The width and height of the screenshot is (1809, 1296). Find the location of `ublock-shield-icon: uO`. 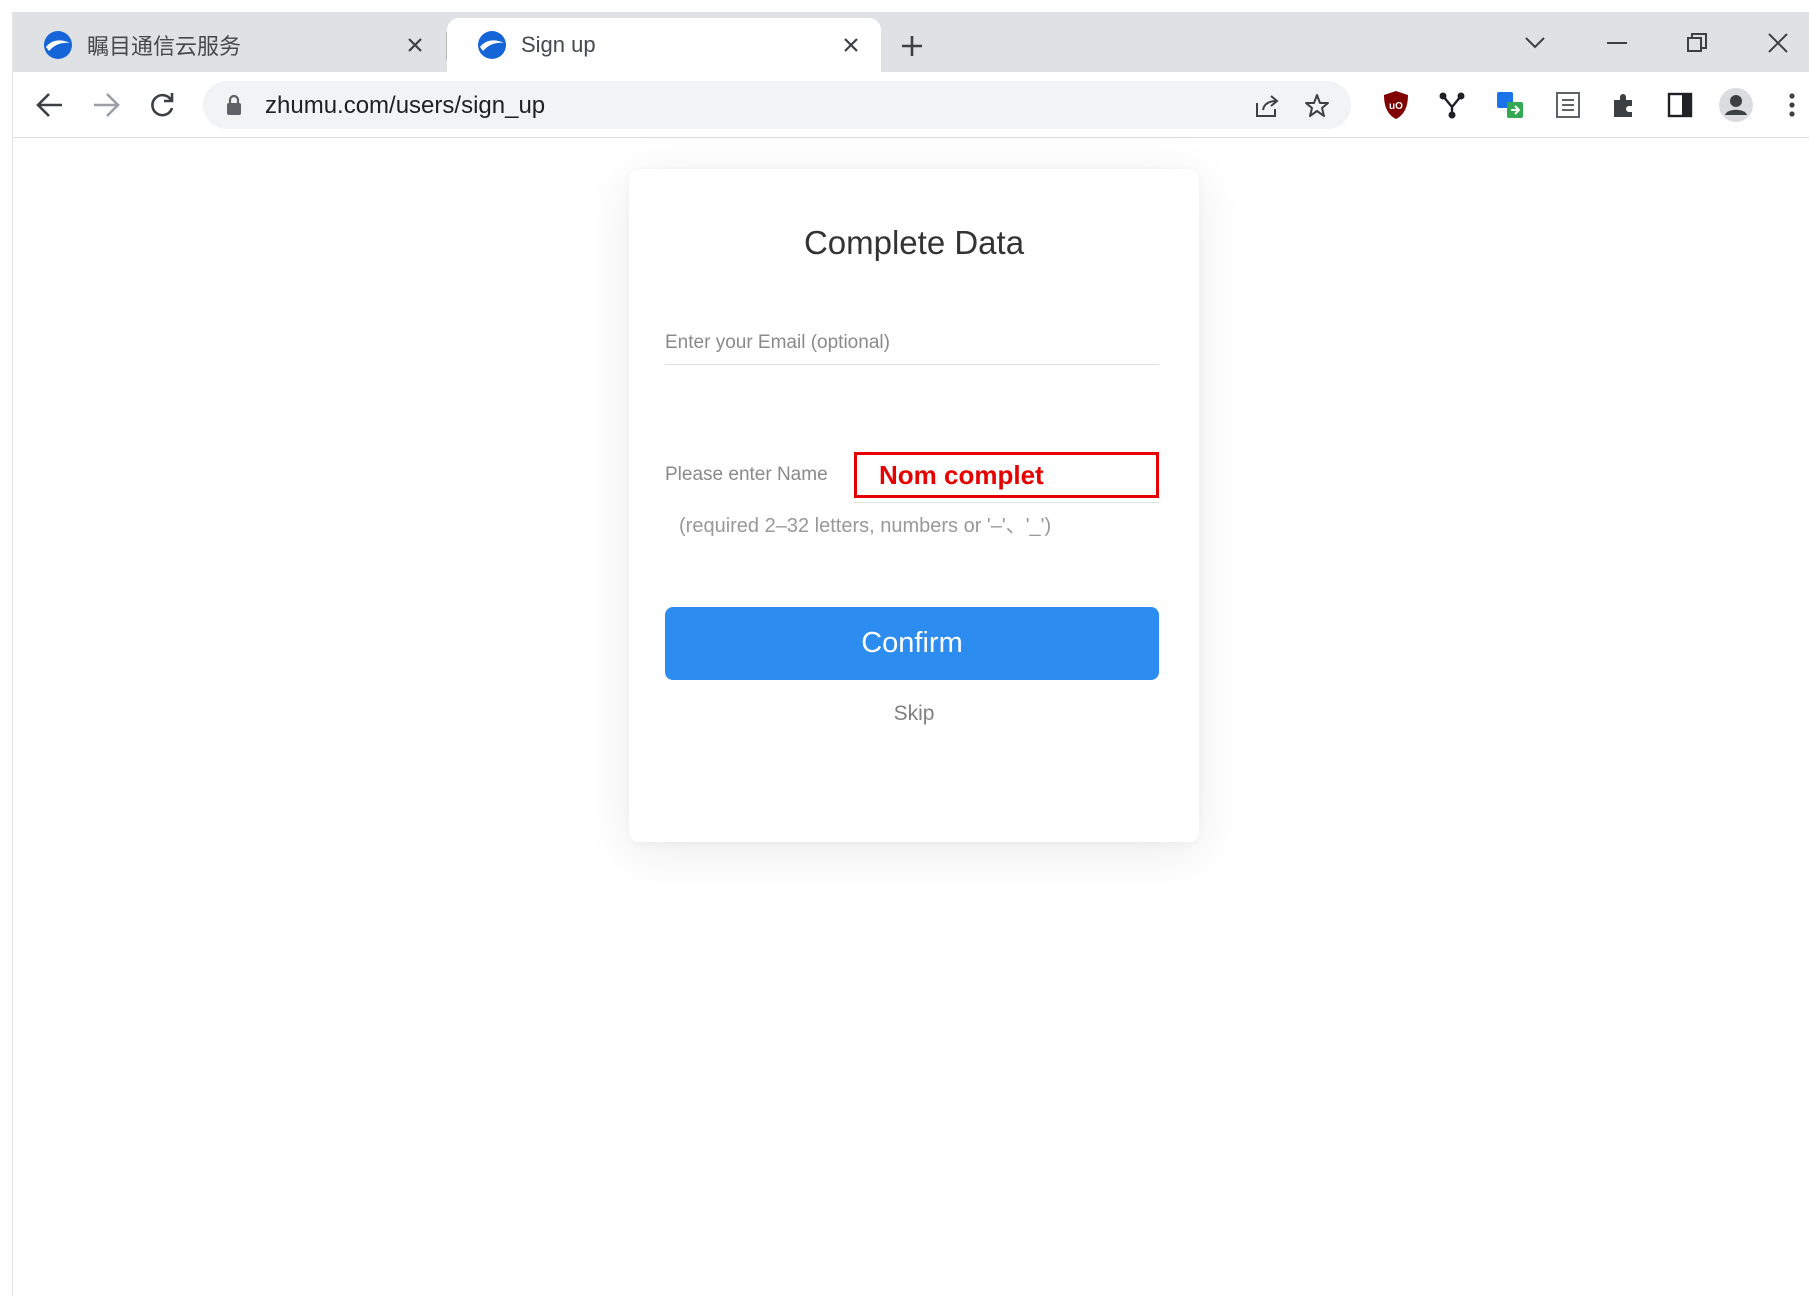

ublock-shield-icon: uO is located at coordinates (1396, 105).